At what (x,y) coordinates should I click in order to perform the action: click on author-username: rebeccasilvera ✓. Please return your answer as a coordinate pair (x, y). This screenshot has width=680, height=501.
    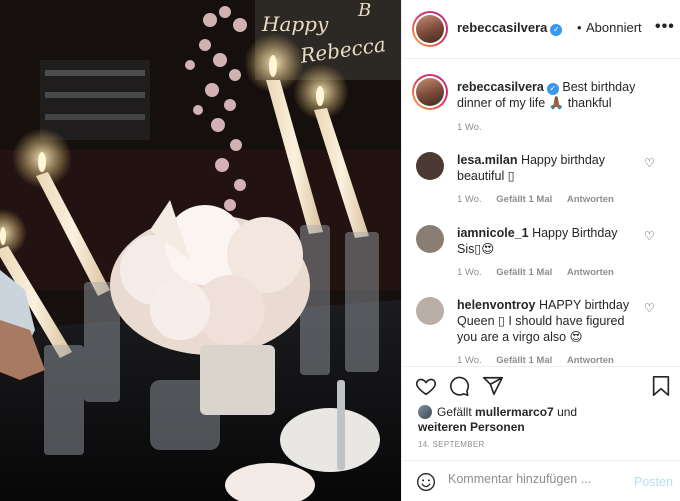
    Looking at the image, I should click on (510, 28).